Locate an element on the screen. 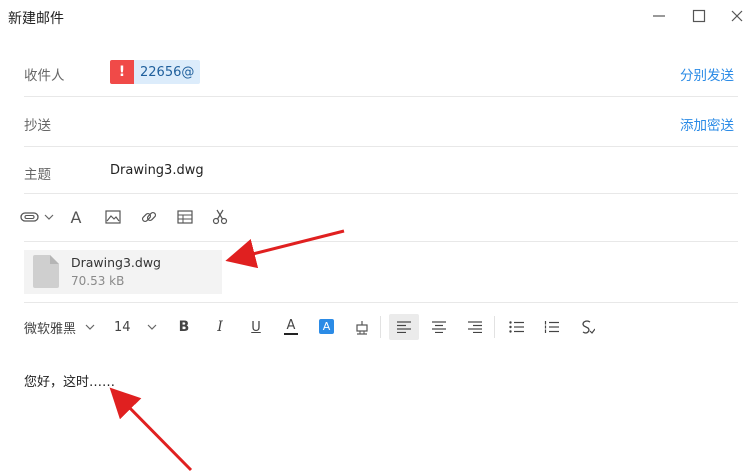 The height and width of the screenshot is (475, 746). arrow-to-attachment is located at coordinates (285, 249).